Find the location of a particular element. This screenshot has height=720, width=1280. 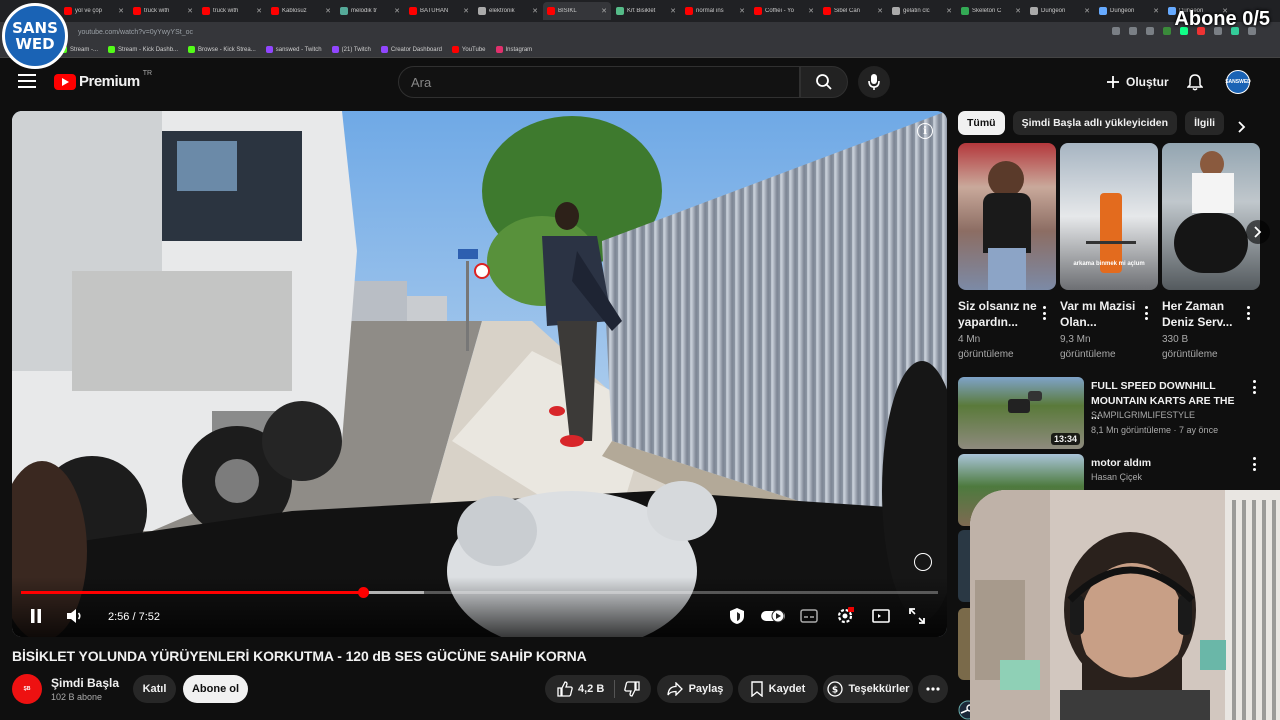

hamburger-menu-icon is located at coordinates (27, 81).